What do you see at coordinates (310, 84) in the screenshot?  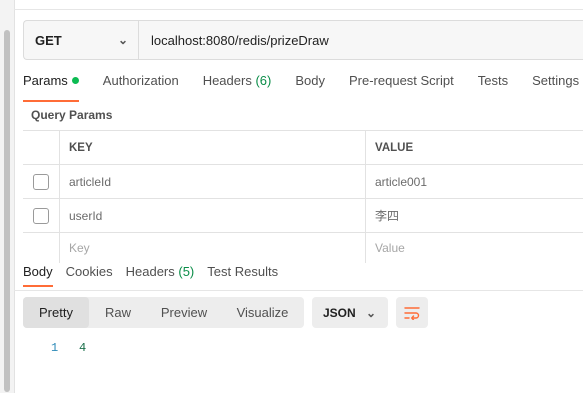 I see `tab-body: Body` at bounding box center [310, 84].